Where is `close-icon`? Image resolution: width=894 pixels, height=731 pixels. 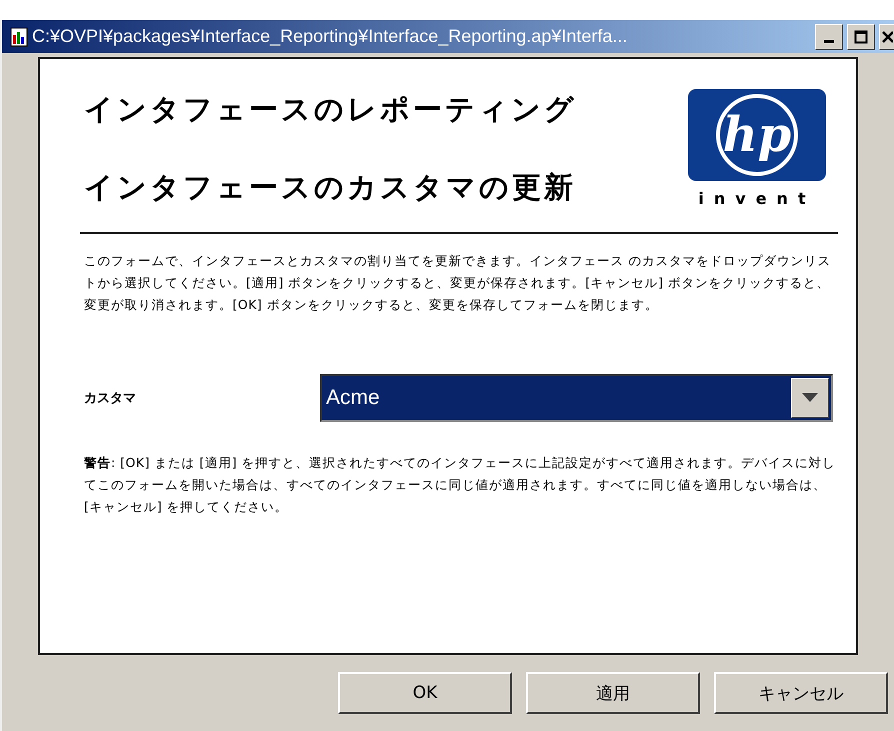
close-icon is located at coordinates (887, 37).